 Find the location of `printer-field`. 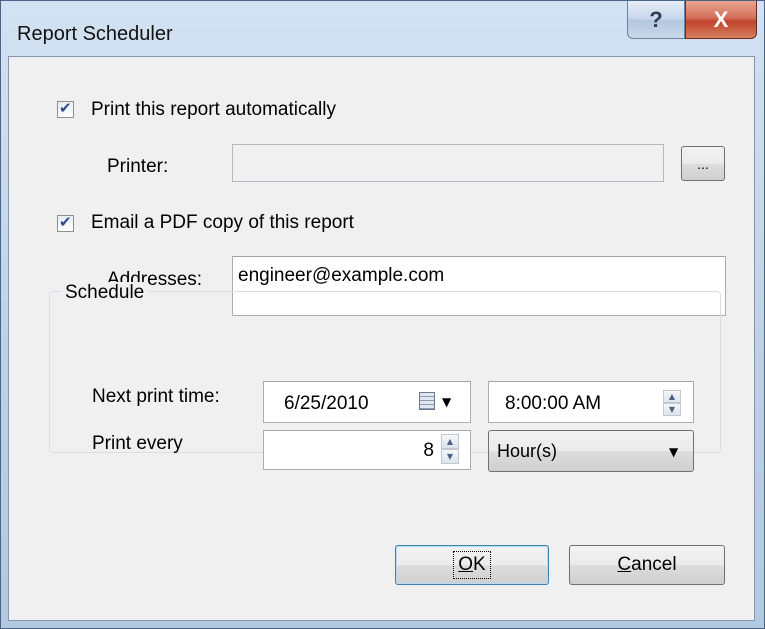

printer-field is located at coordinates (448, 163).